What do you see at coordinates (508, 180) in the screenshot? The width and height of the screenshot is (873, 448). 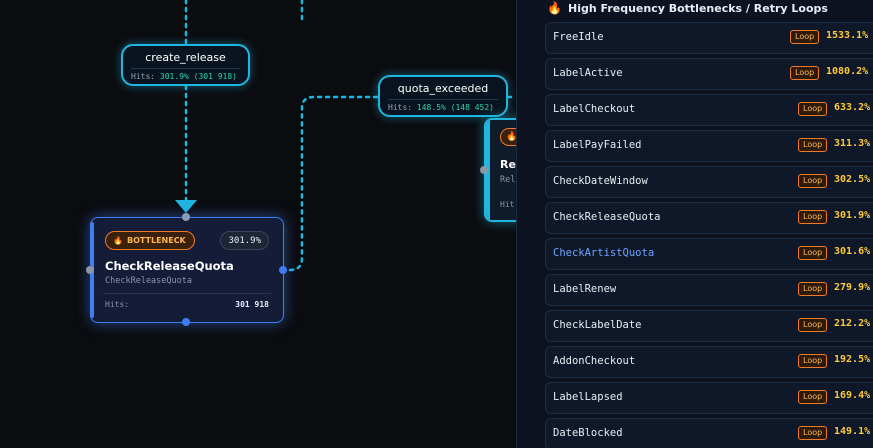 I see `node-subtitle: Rel` at bounding box center [508, 180].